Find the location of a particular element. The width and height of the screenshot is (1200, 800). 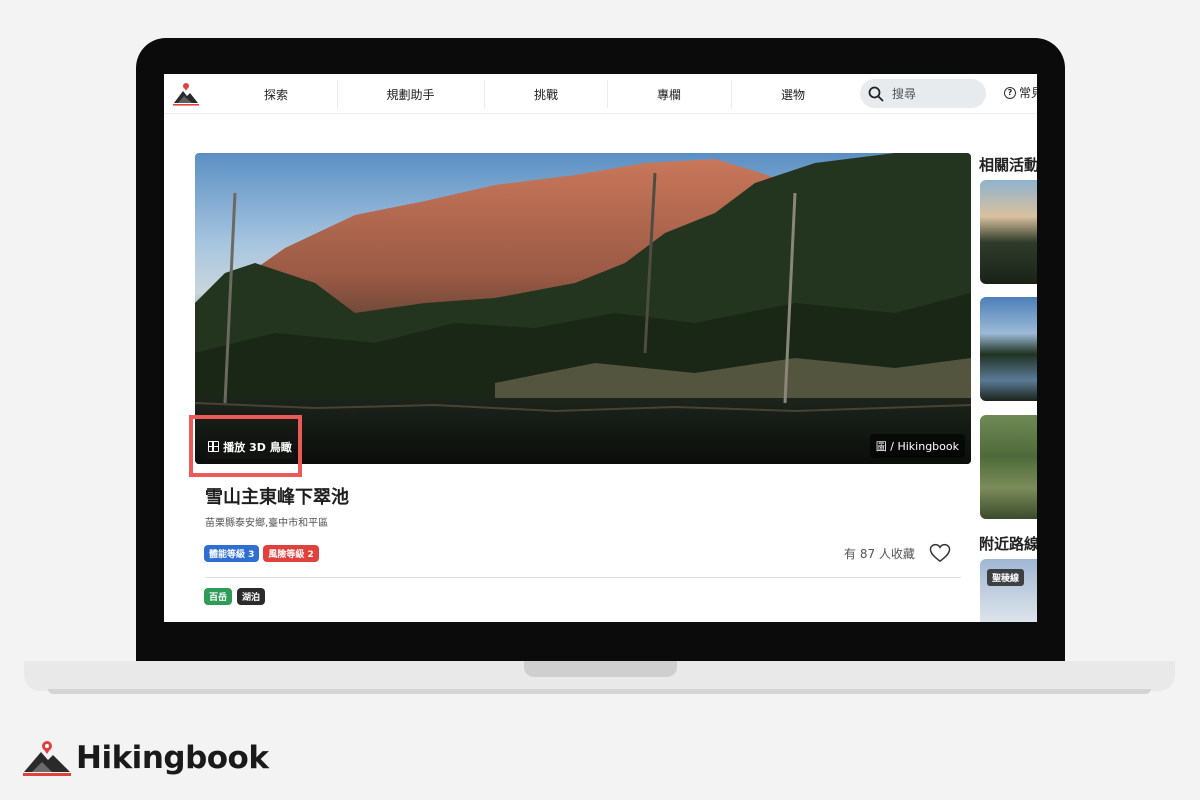

hikingbook-brand: Hikingbook is located at coordinates (145, 758).